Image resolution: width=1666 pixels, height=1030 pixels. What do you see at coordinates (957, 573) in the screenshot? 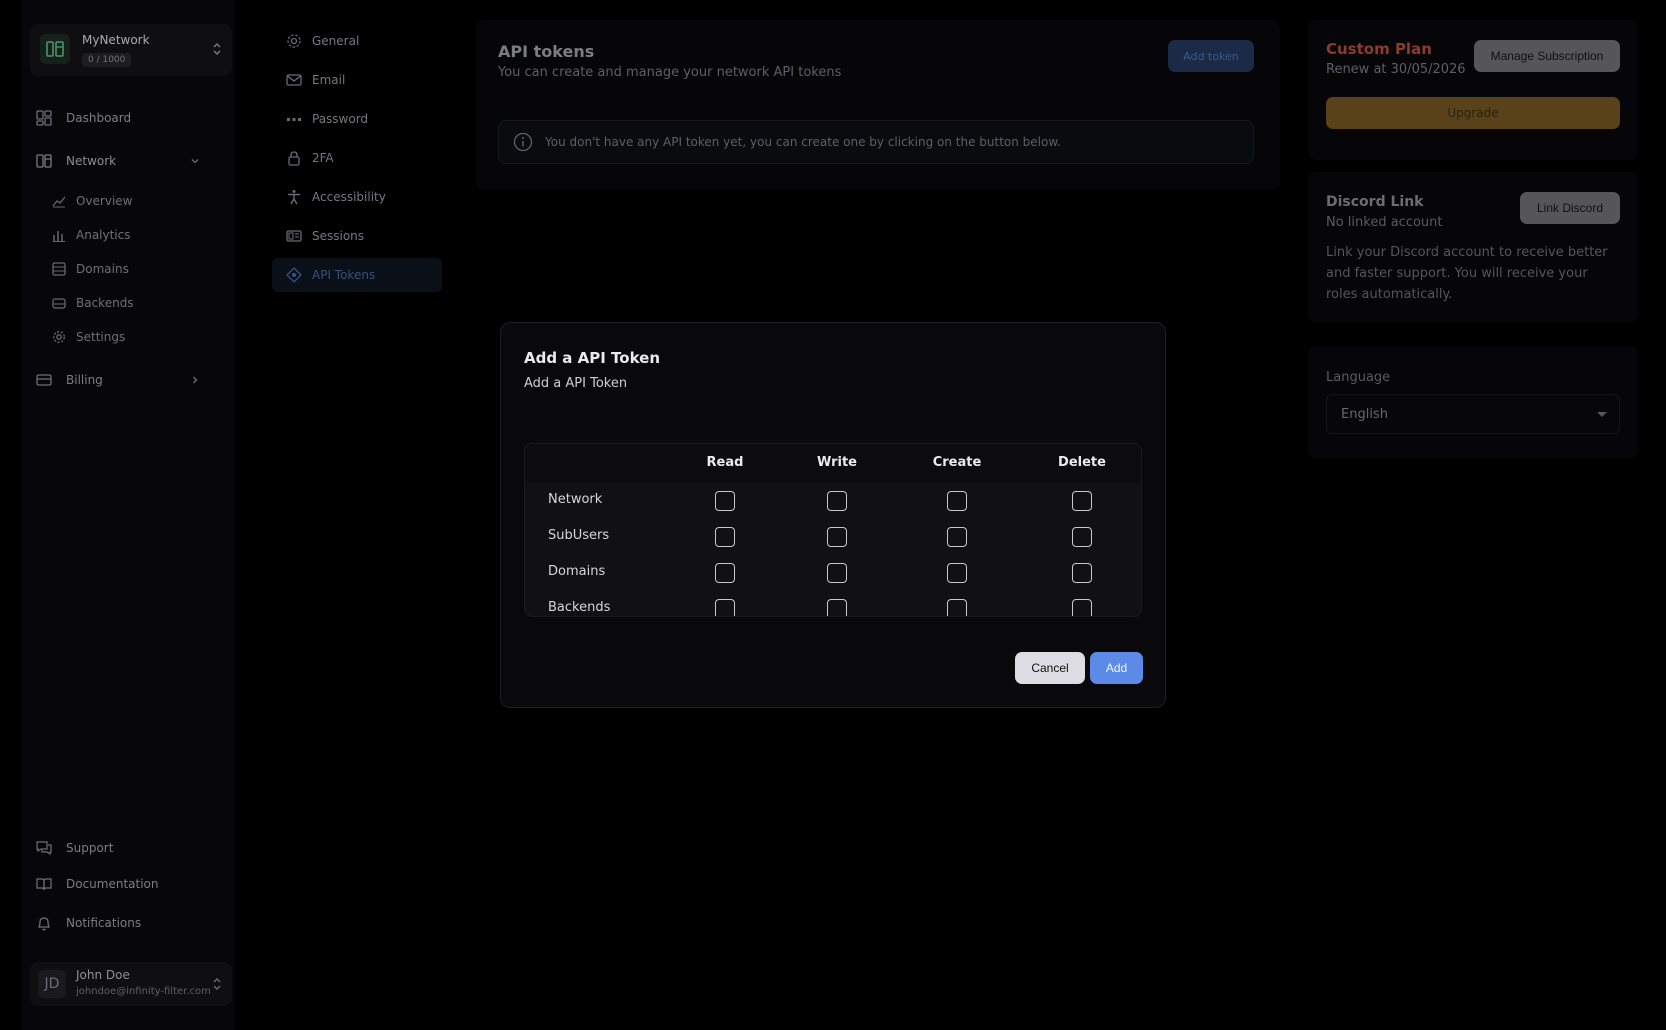
I see `checkbox-domains-create` at bounding box center [957, 573].